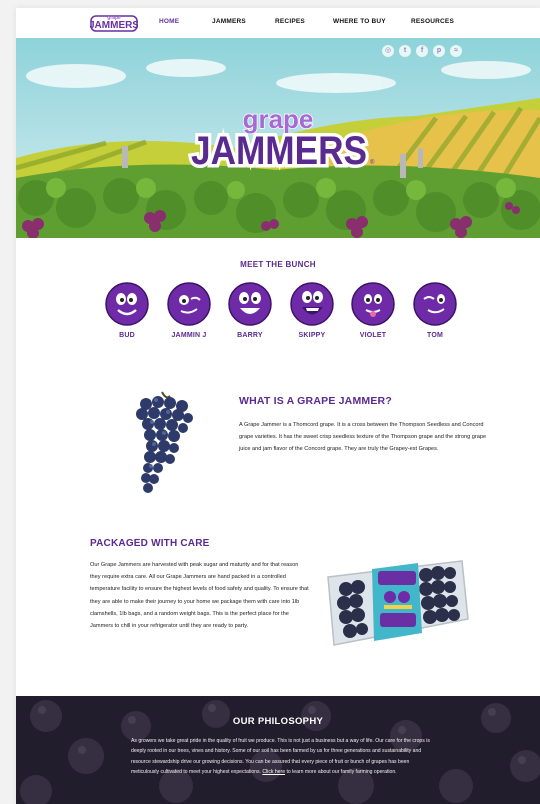 The image size is (540, 804). Describe the element at coordinates (150, 543) in the screenshot. I see `packaged-title: PACKAGED WITH CARE` at that location.